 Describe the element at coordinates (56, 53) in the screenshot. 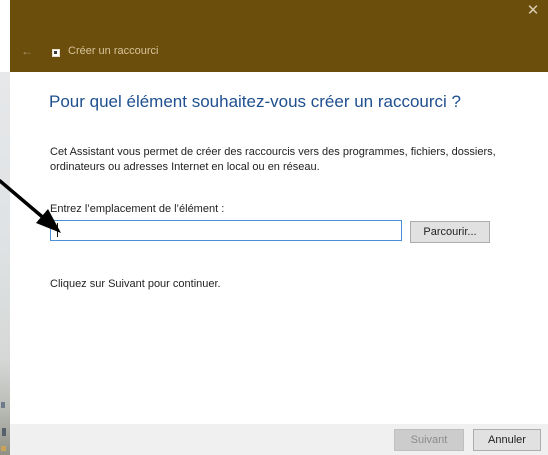

I see `shortcut-app-icon` at that location.